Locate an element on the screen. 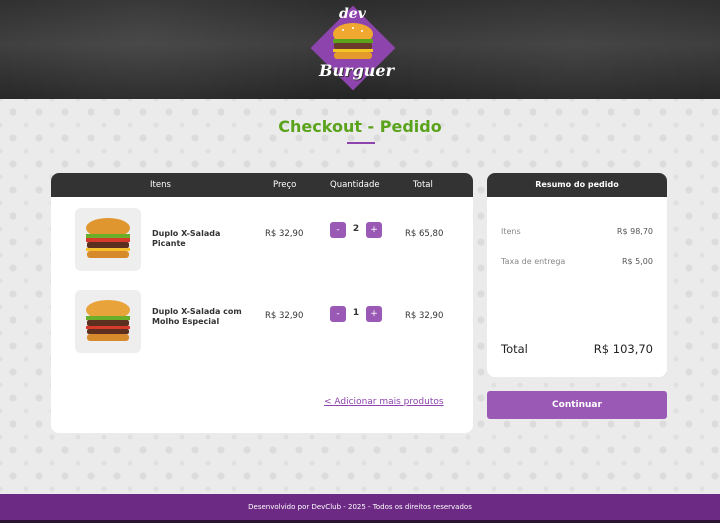 The image size is (720, 523). summary-total-row: Total R$ 103,70 is located at coordinates (577, 349).